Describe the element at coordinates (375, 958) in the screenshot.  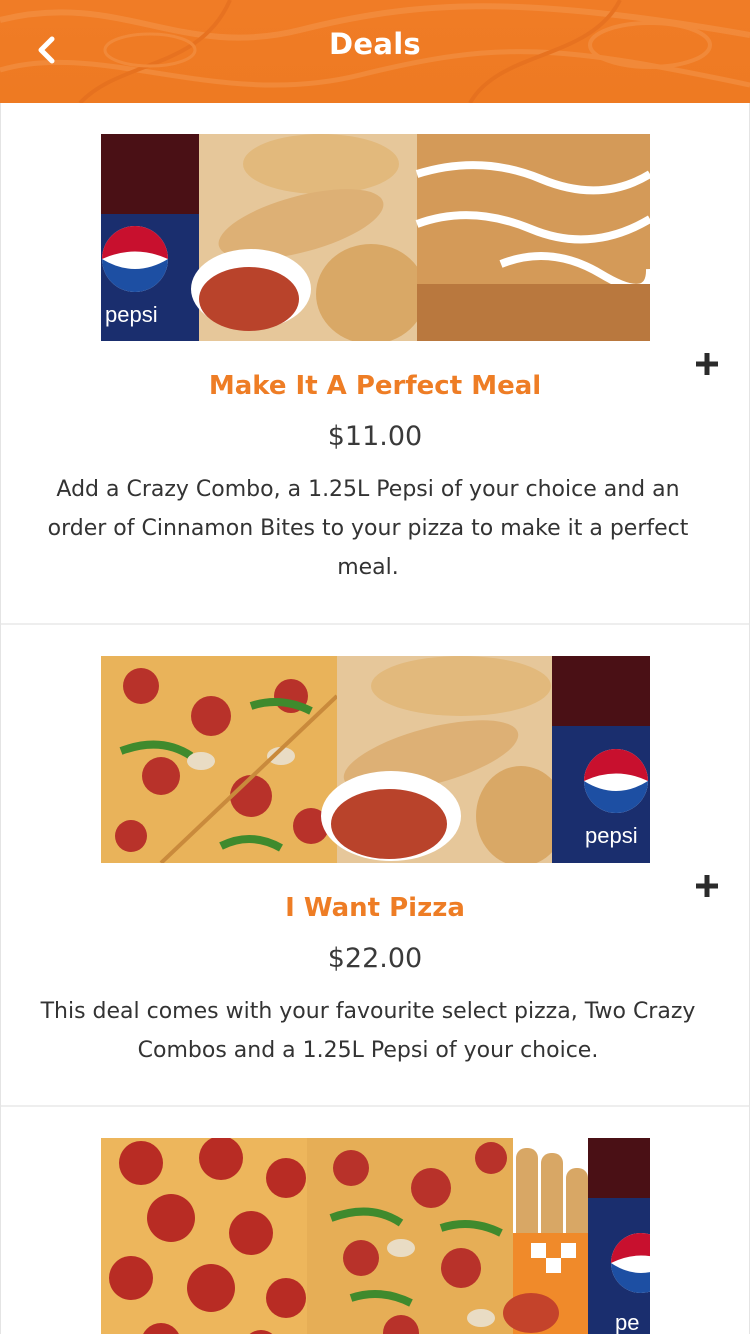
I see `deal-price: $22.00` at that location.